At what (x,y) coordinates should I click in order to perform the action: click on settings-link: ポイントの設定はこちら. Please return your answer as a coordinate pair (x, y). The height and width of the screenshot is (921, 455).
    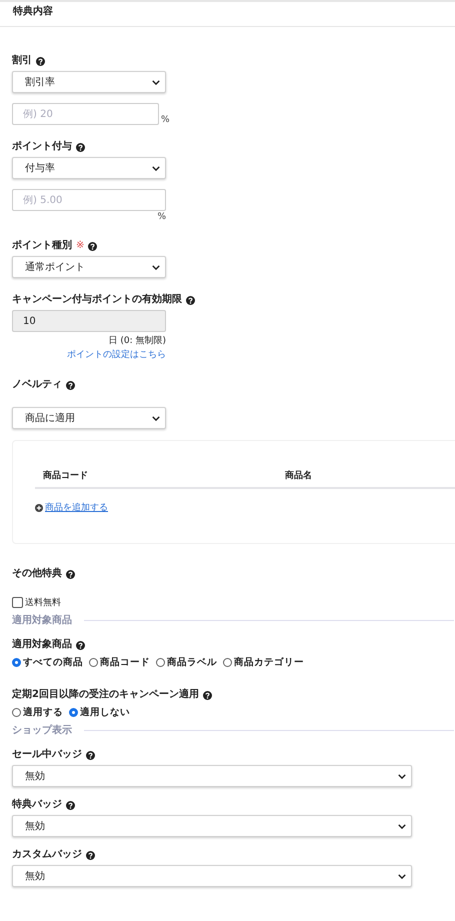
    Looking at the image, I should click on (116, 354).